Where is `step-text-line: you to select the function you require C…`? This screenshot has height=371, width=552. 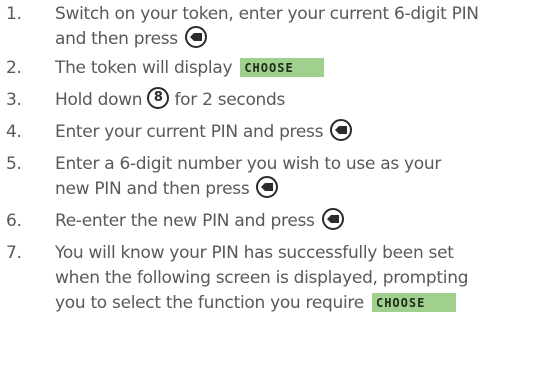 step-text-line: you to select the function you require C… is located at coordinates (303, 303).